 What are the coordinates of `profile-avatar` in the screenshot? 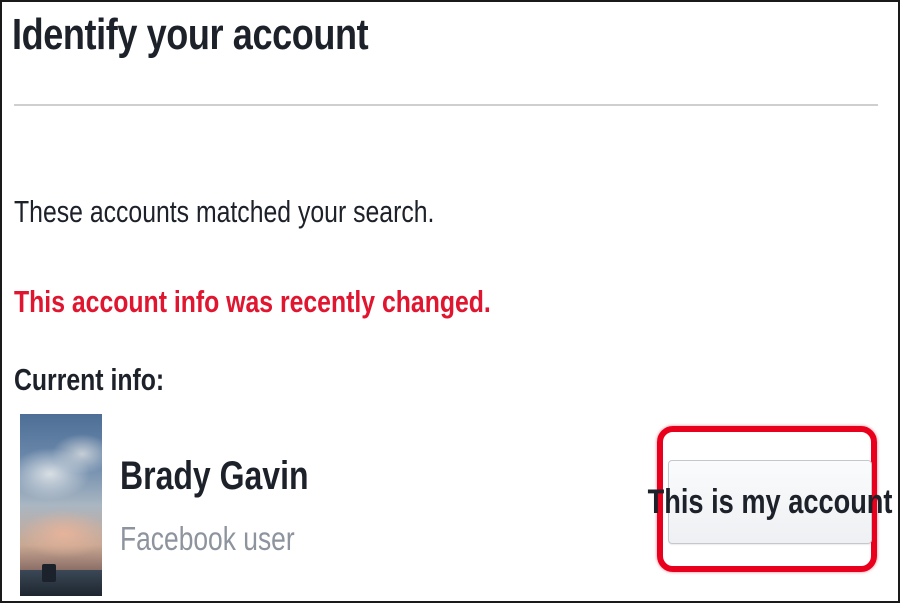 It's located at (61, 505).